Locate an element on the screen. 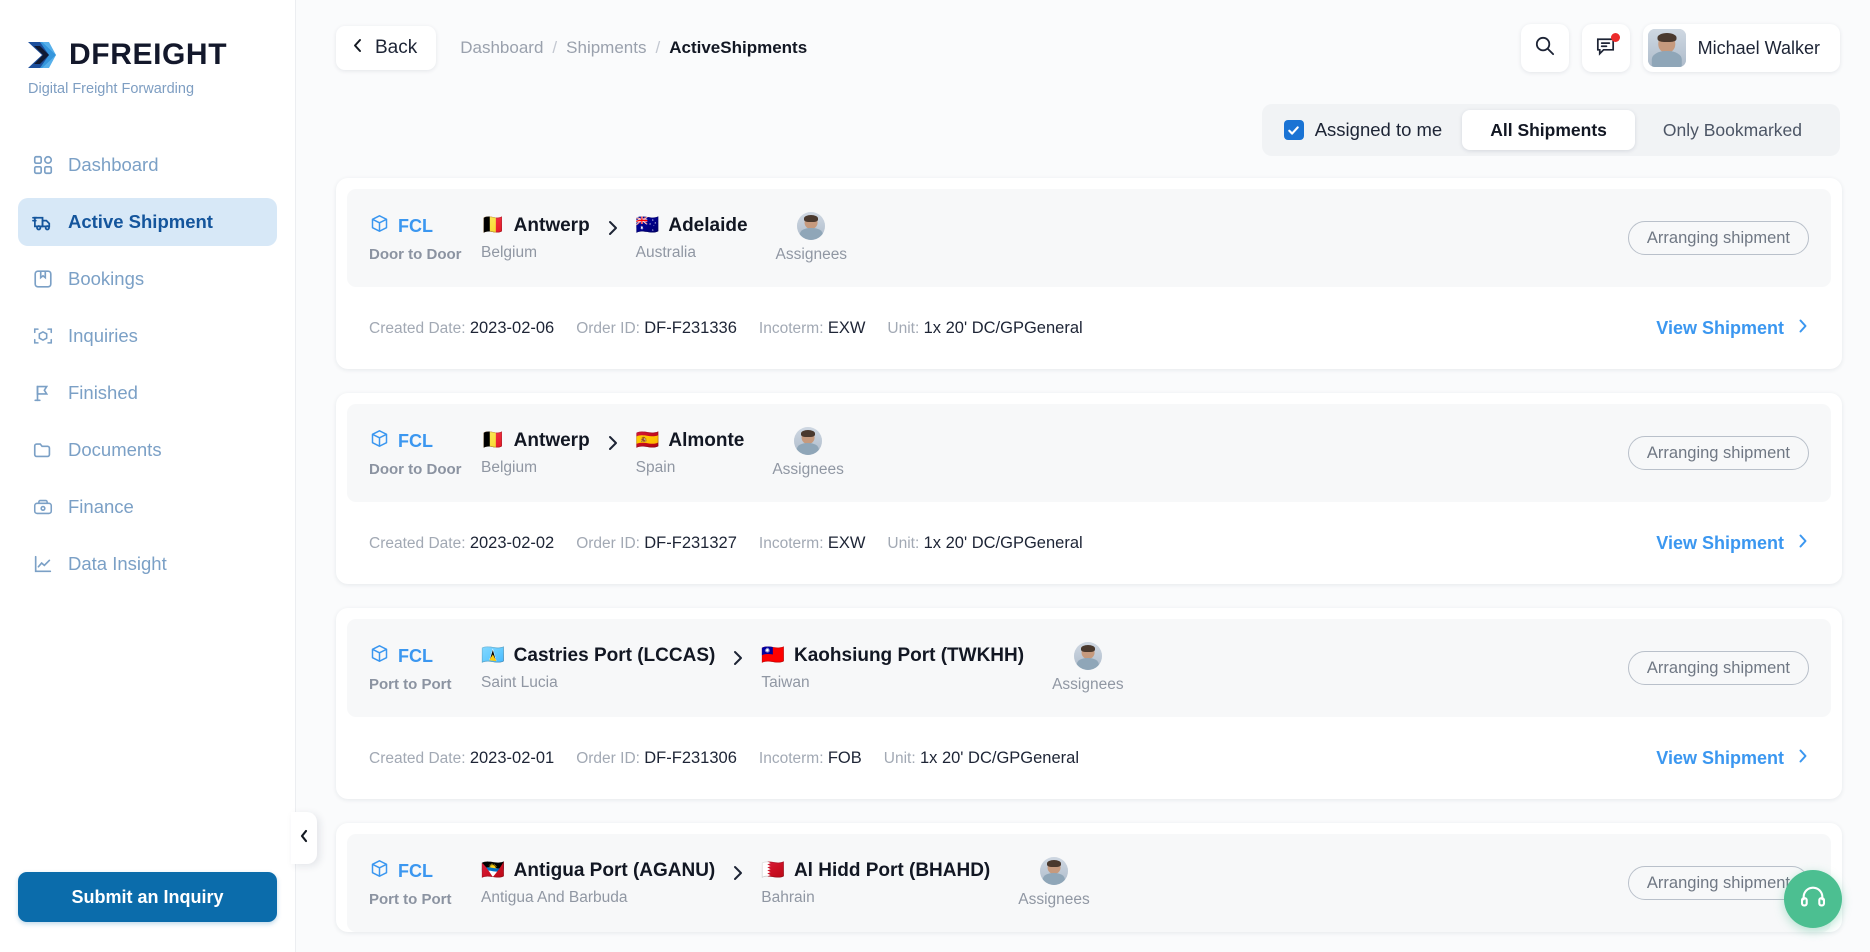 The image size is (1870, 952). order-id-value: DF-F231306 is located at coordinates (690, 757).